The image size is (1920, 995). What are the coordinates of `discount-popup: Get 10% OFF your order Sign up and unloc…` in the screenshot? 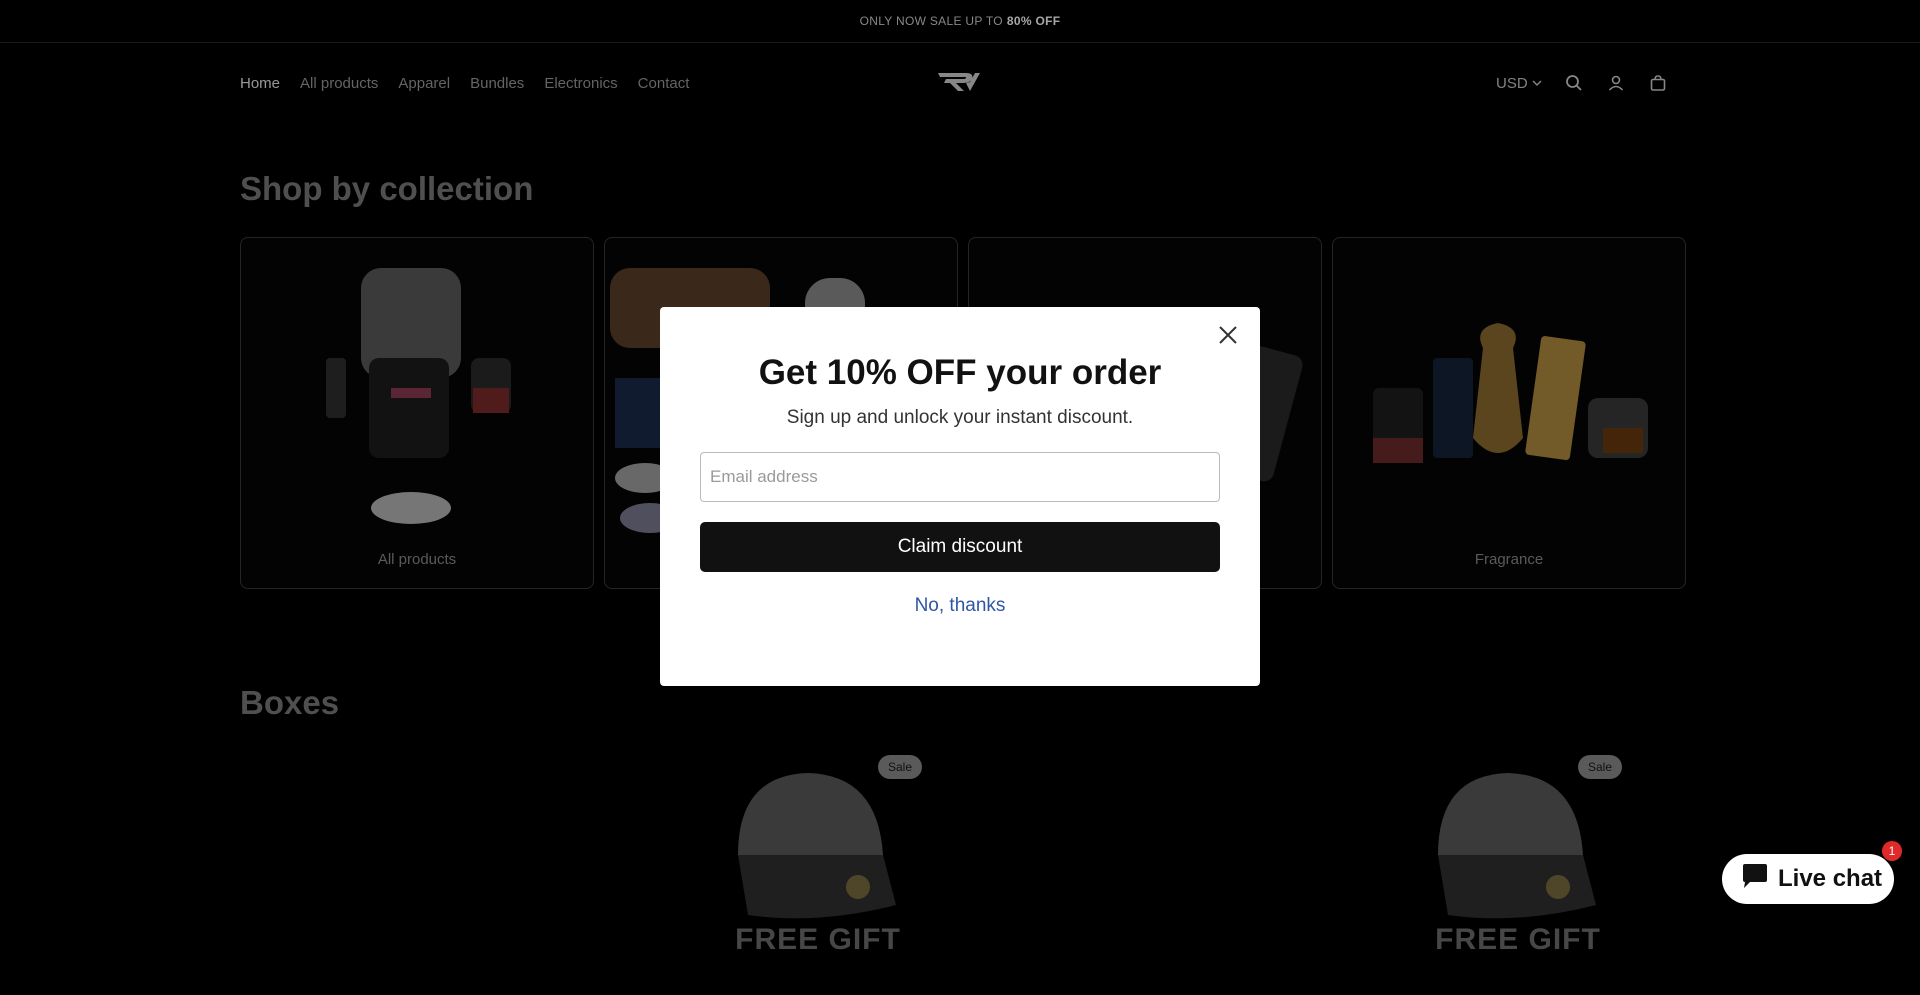 It's located at (960, 496).